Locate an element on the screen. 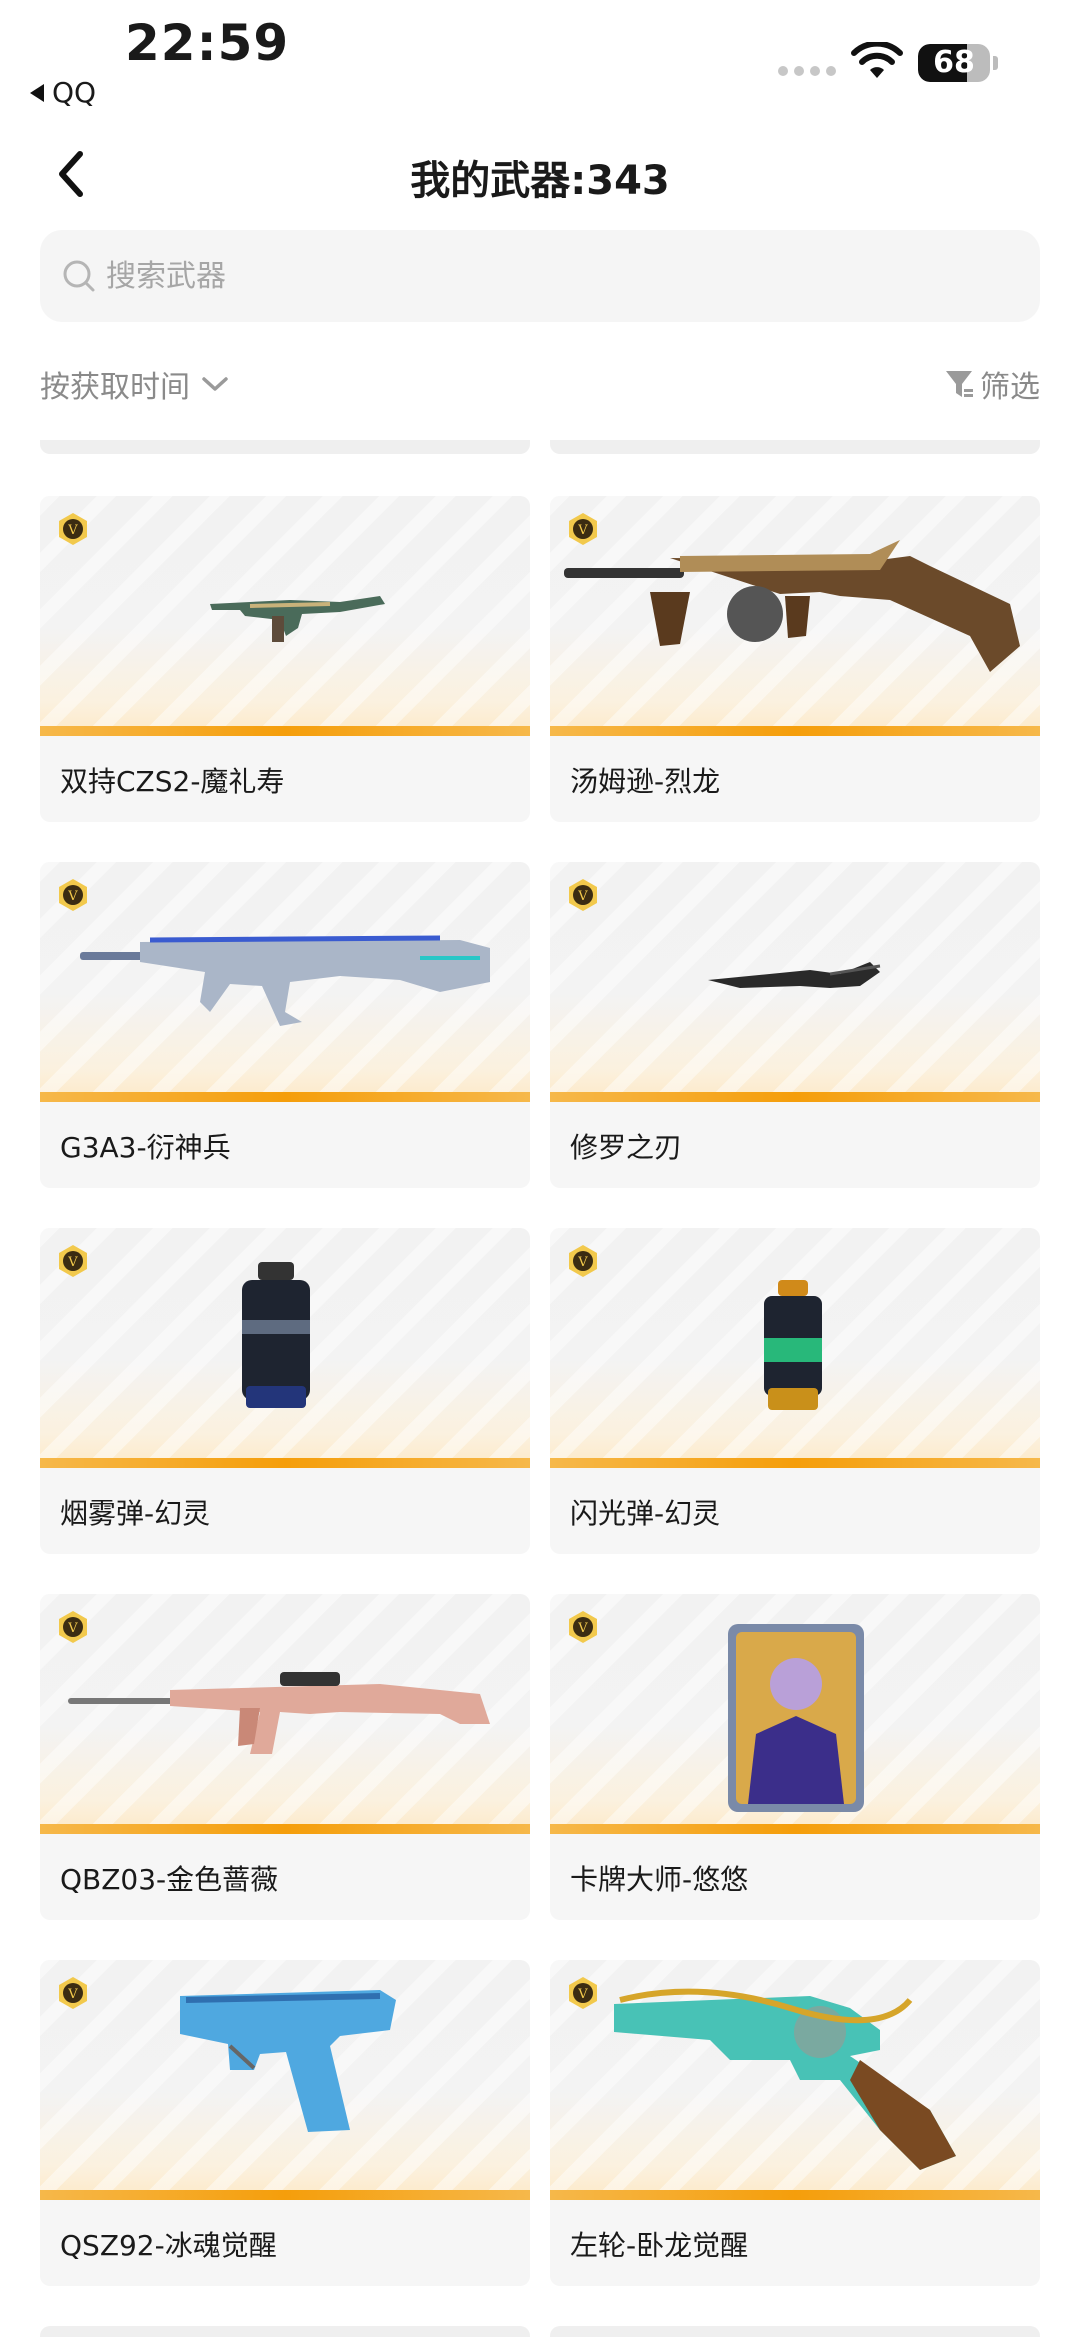  weapon-card: V 闪光弹-幻灵 is located at coordinates (795, 1391).